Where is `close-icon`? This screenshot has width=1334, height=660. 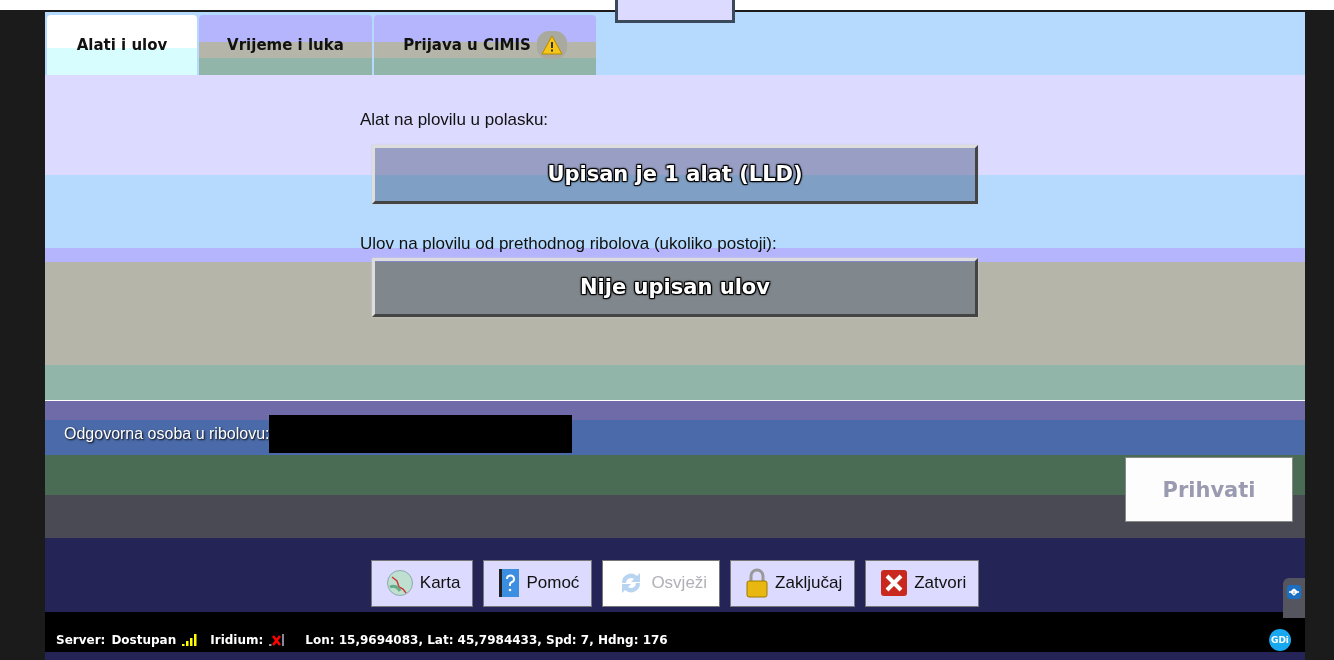 close-icon is located at coordinates (894, 583).